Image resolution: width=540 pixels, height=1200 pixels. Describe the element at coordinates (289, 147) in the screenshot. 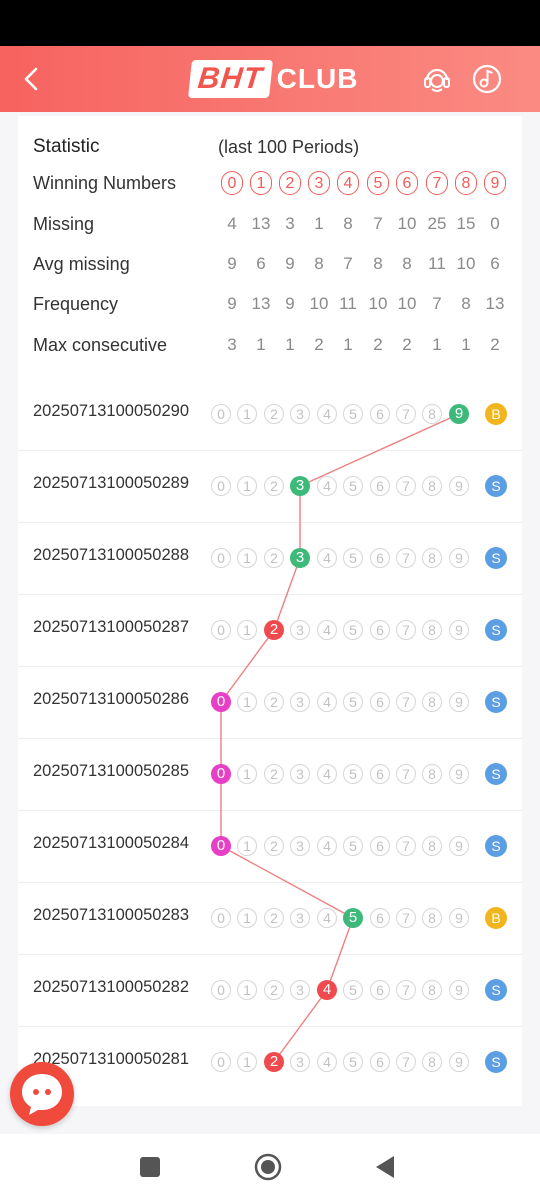

I see `period-label: (last 100 Periods)` at that location.